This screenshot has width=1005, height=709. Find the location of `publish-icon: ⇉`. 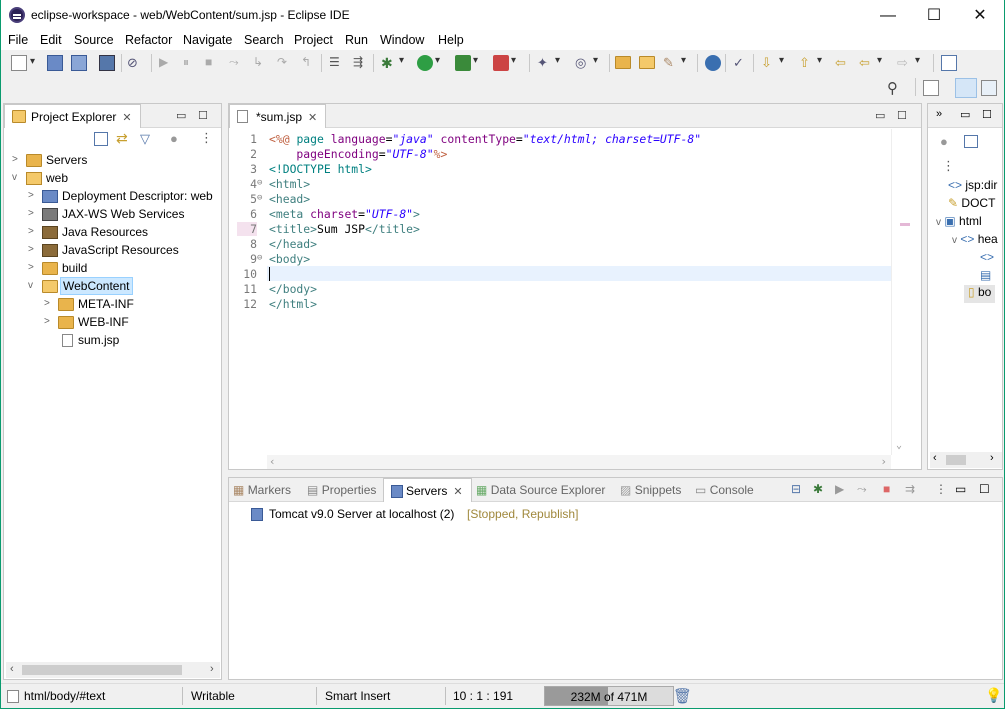

publish-icon: ⇉ is located at coordinates (910, 489).